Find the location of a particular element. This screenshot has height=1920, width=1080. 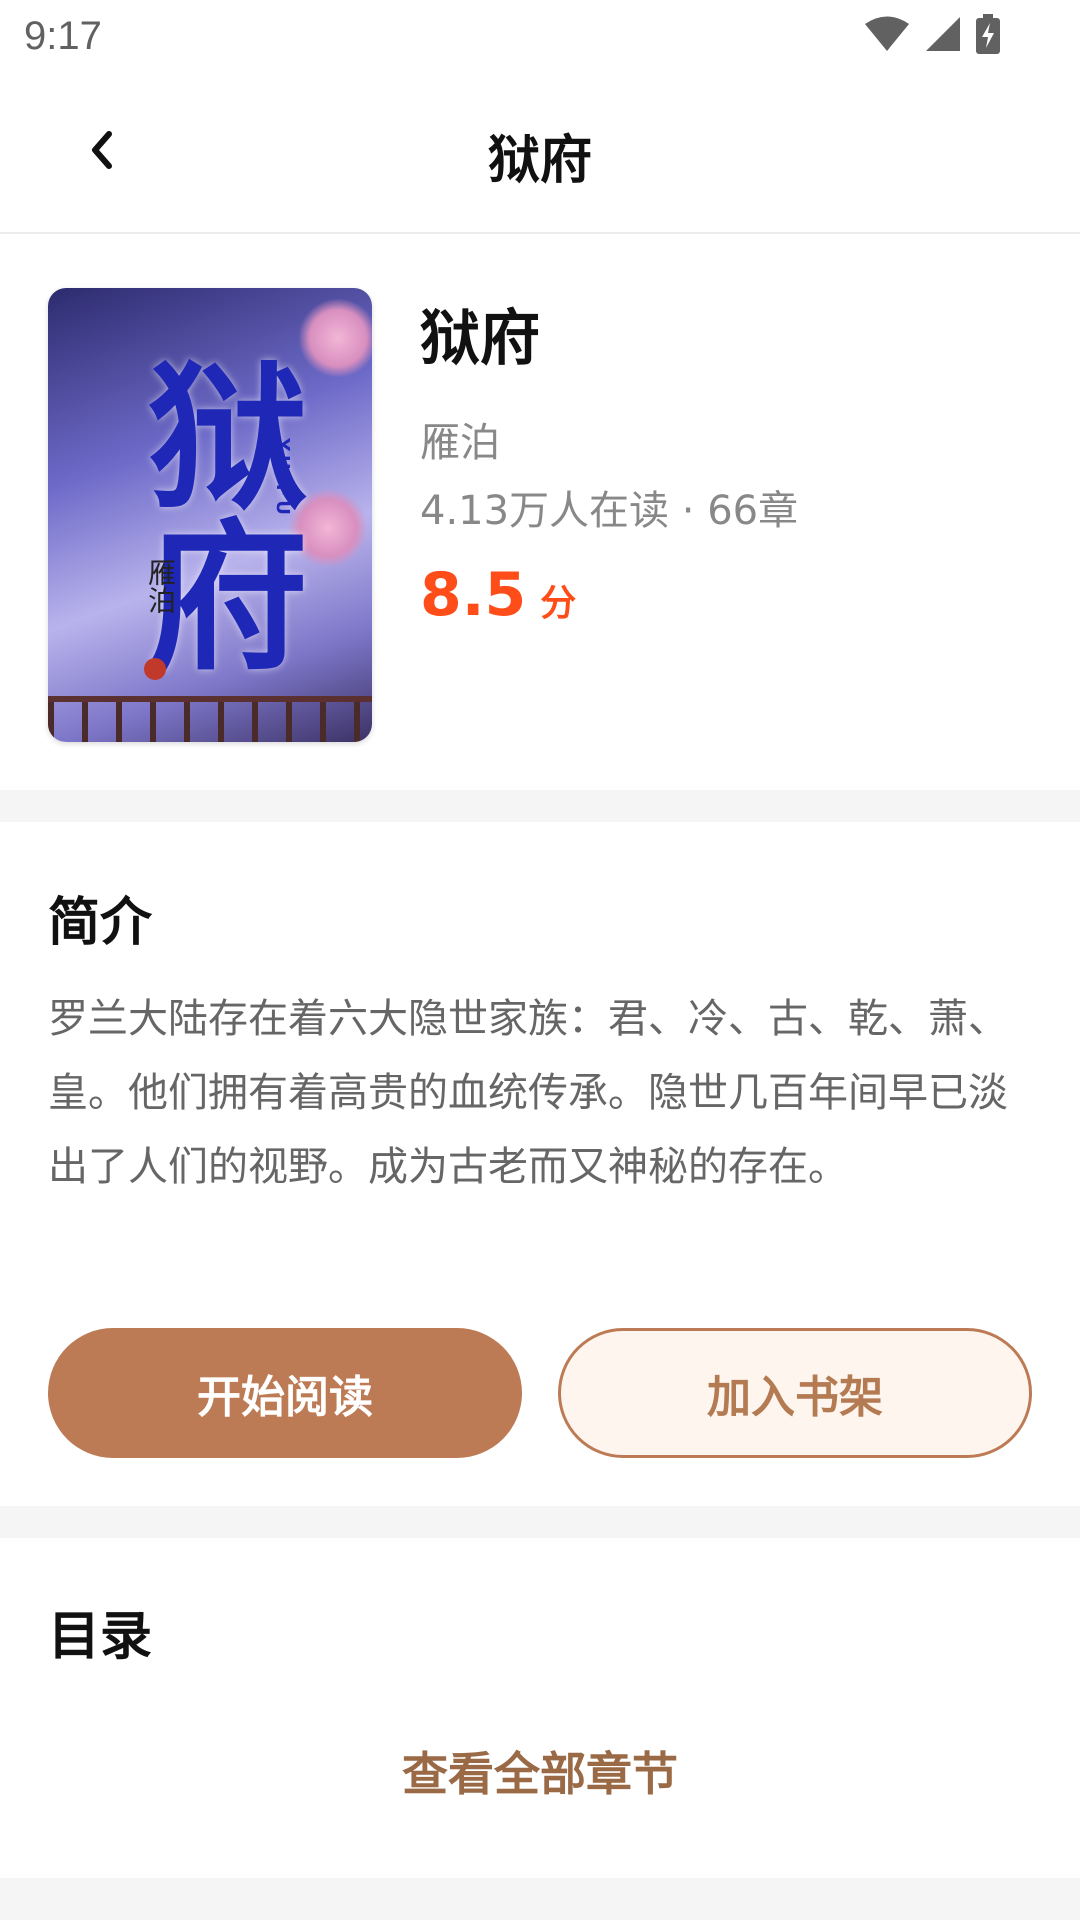

rating-unit: 分 is located at coordinates (558, 603).